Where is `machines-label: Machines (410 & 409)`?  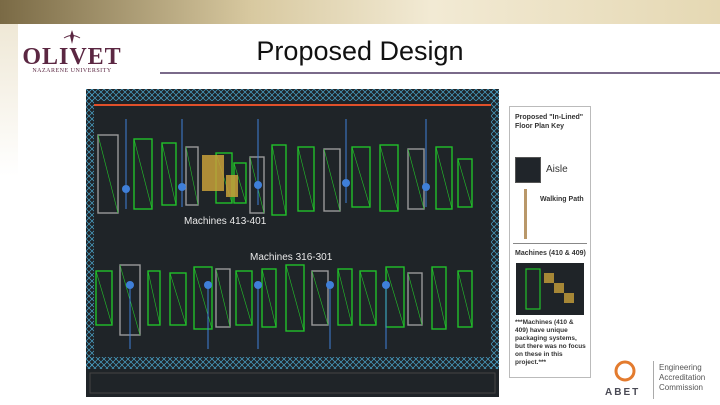
machines-label: Machines (410 & 409) is located at coordinates (550, 253).